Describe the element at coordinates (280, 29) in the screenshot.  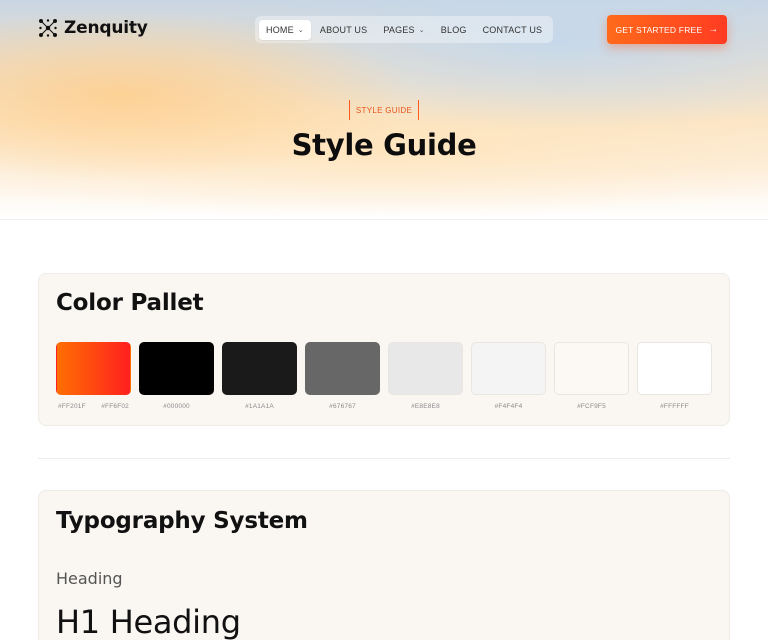
I see `nav-item-label: HOME` at that location.